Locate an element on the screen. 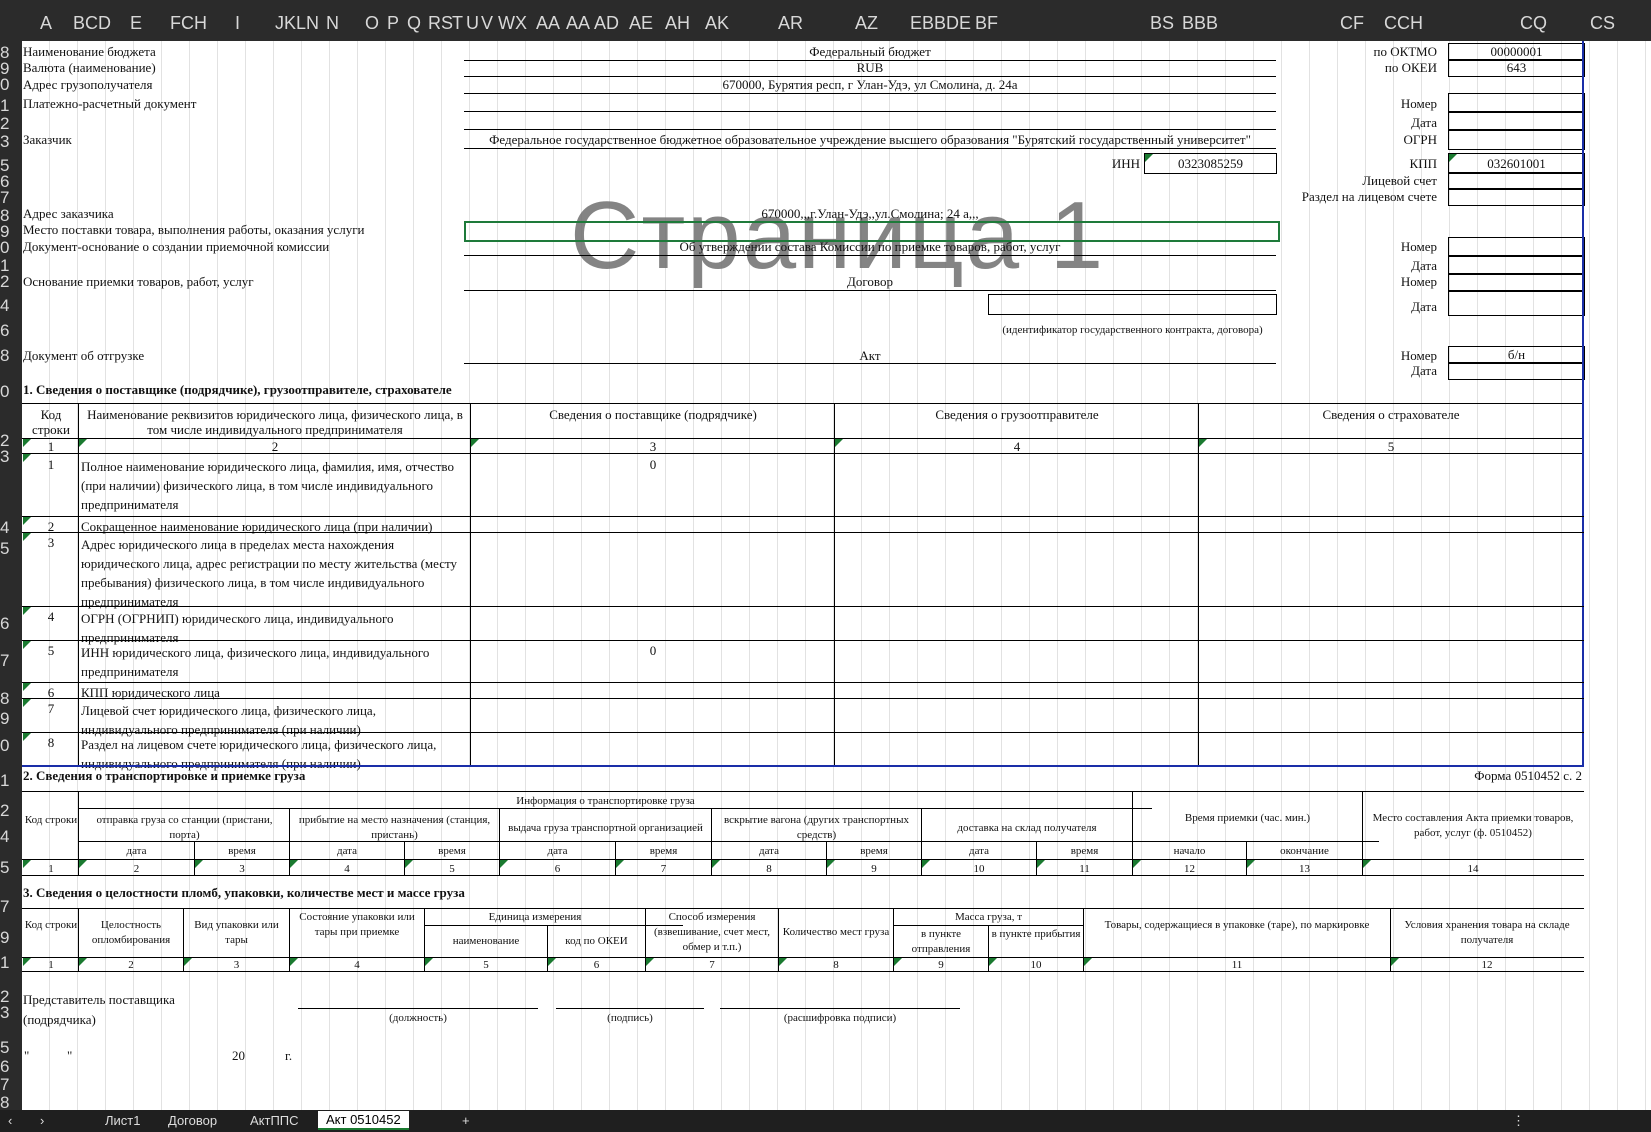  column-header: BF is located at coordinates (986, 23).